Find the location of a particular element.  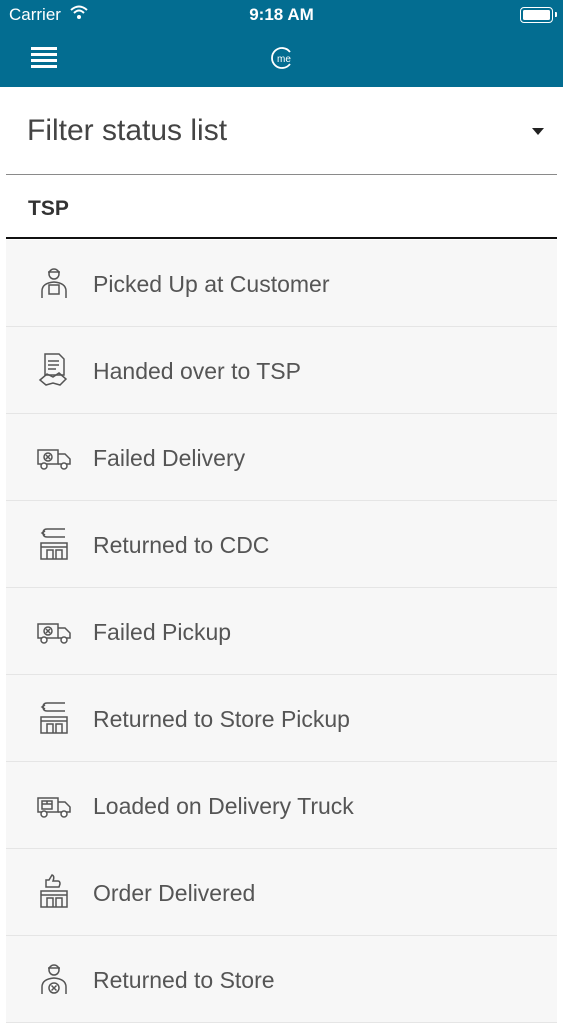

list-item-failed-delivery: Failed Delivery is located at coordinates (281, 457).